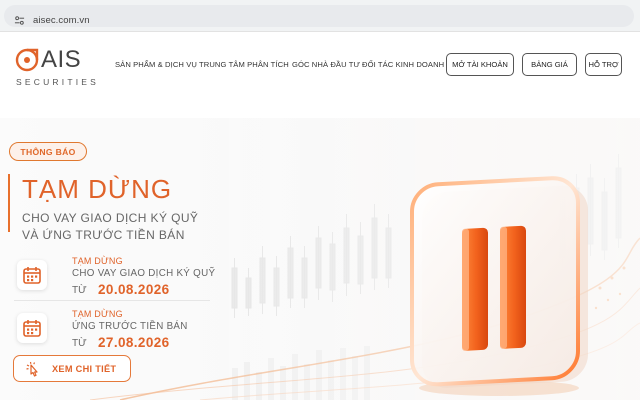  Describe the element at coordinates (156, 64) in the screenshot. I see `nav-products-services: SẢN PHẨM & DỊCH VỤ` at that location.